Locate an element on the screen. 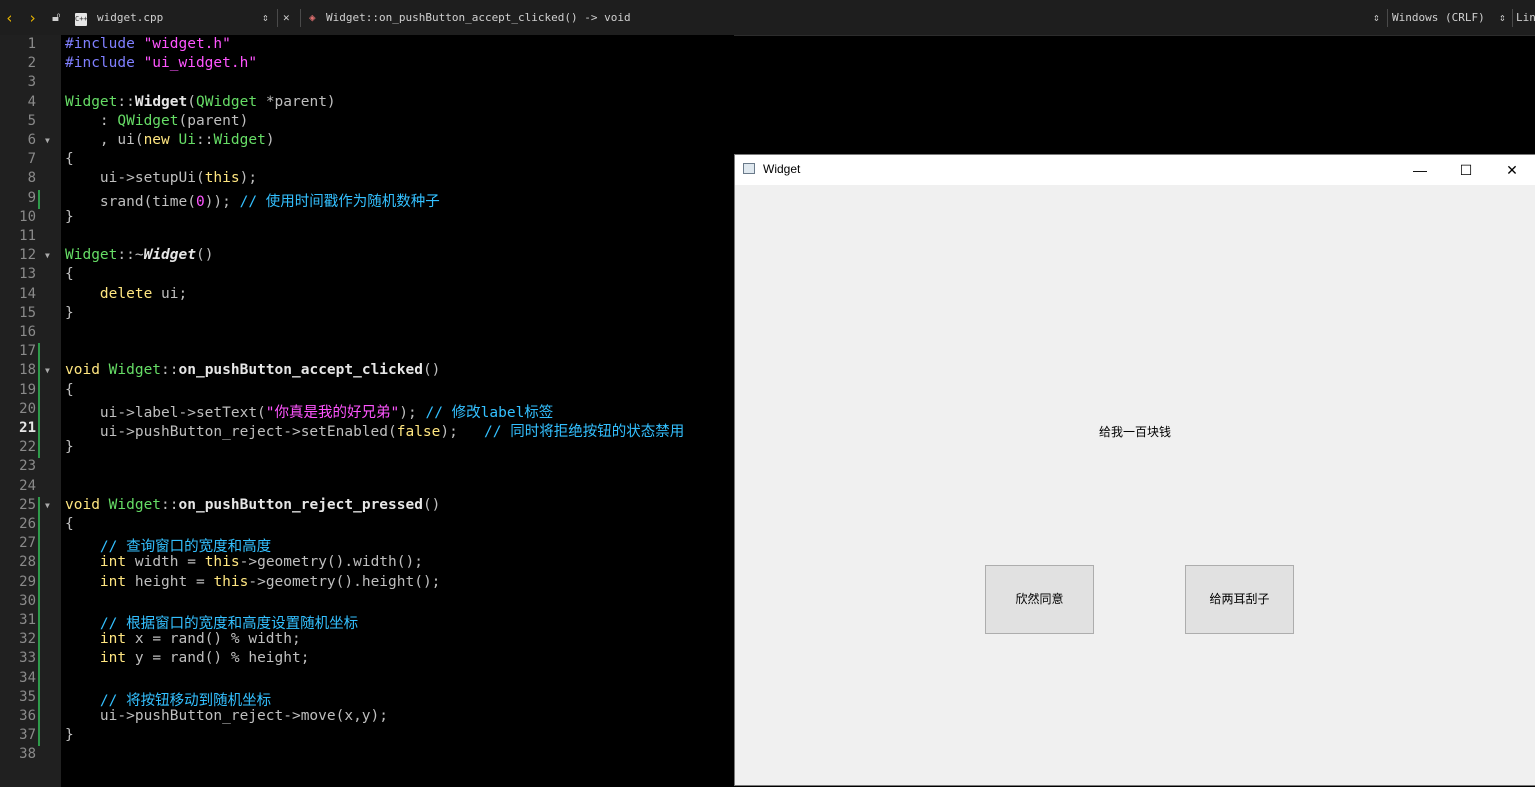 Image resolution: width=1535 pixels, height=787 pixels. function-dropdown-arrow-icon: ⇕ is located at coordinates (1376, 18).